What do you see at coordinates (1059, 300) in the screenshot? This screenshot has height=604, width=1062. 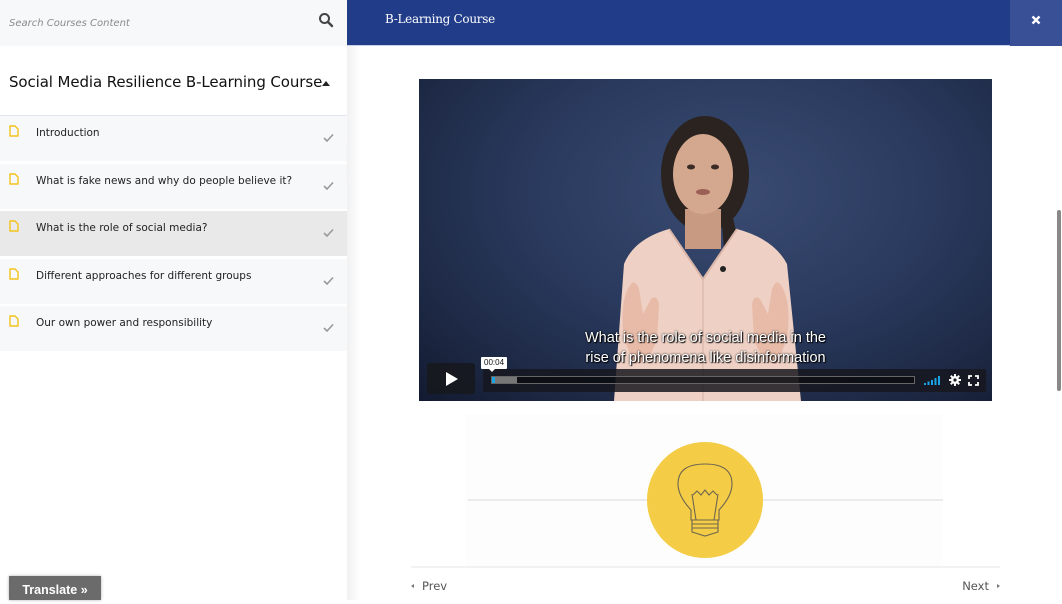 I see `page-scrollbar` at bounding box center [1059, 300].